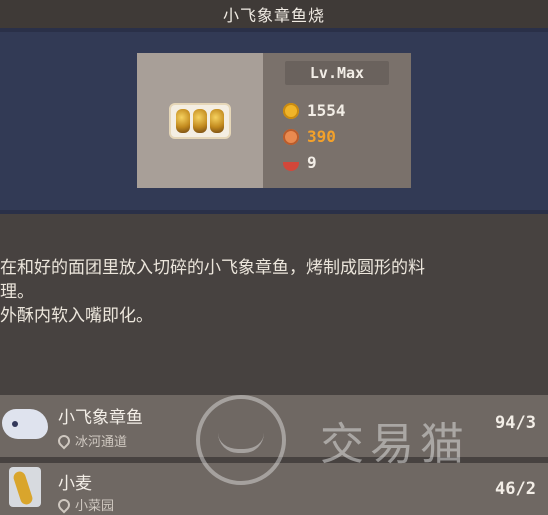 Image resolution: width=548 pixels, height=515 pixels. What do you see at coordinates (95, 506) in the screenshot?
I see `location-text: 小菜园` at bounding box center [95, 506].